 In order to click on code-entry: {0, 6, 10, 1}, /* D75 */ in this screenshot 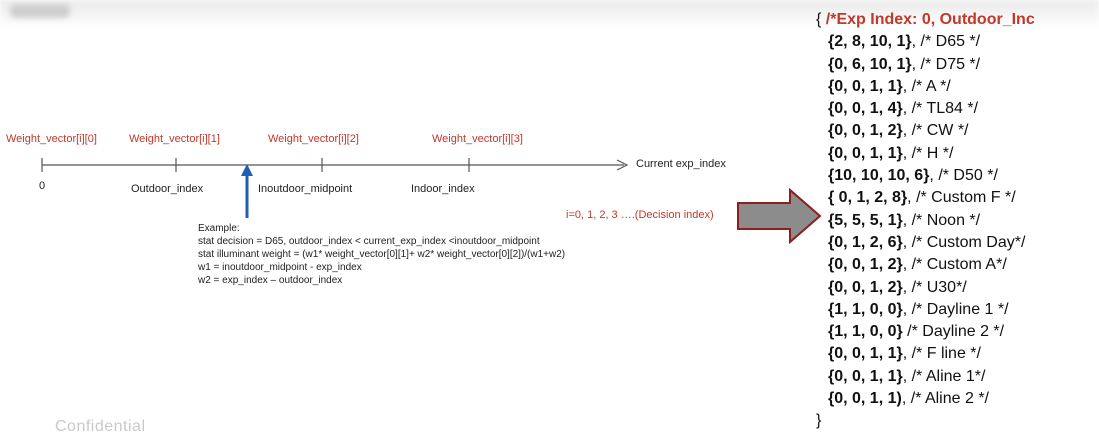, I will do `click(953, 65)`.